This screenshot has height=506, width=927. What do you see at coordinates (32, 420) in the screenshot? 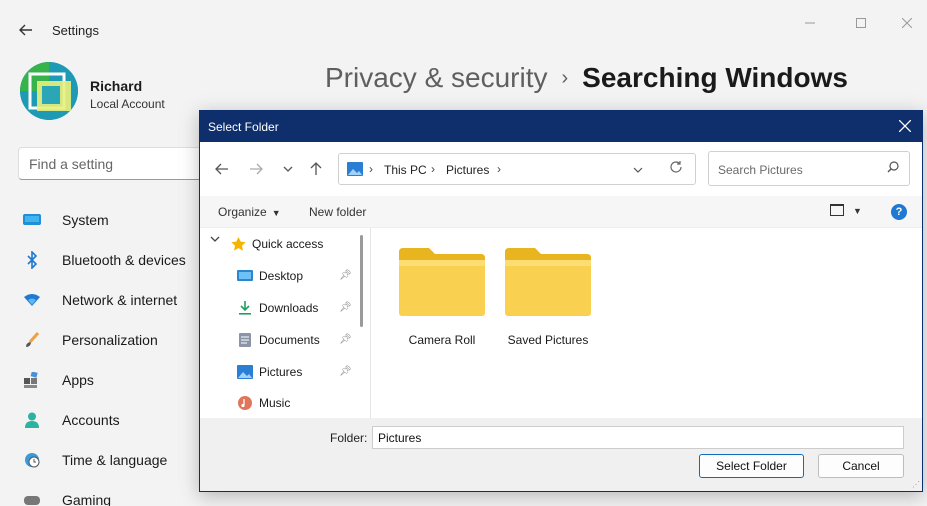
I see `person-icon` at bounding box center [32, 420].